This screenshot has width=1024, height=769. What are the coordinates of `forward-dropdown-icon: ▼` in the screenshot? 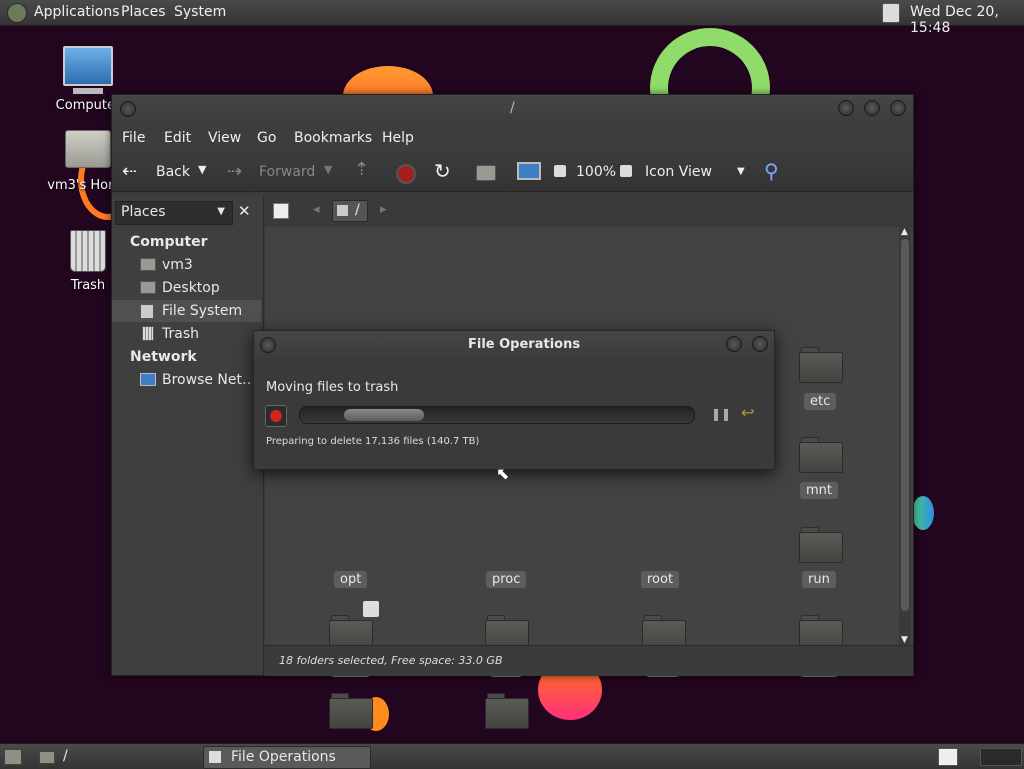 It's located at (328, 169).